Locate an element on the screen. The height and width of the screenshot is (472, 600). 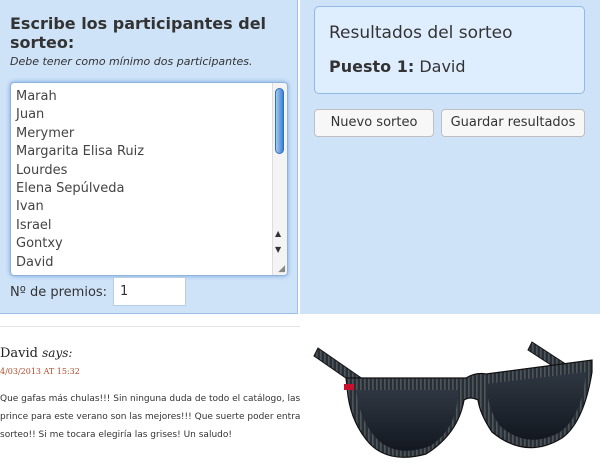
winner-name: David is located at coordinates (442, 66).